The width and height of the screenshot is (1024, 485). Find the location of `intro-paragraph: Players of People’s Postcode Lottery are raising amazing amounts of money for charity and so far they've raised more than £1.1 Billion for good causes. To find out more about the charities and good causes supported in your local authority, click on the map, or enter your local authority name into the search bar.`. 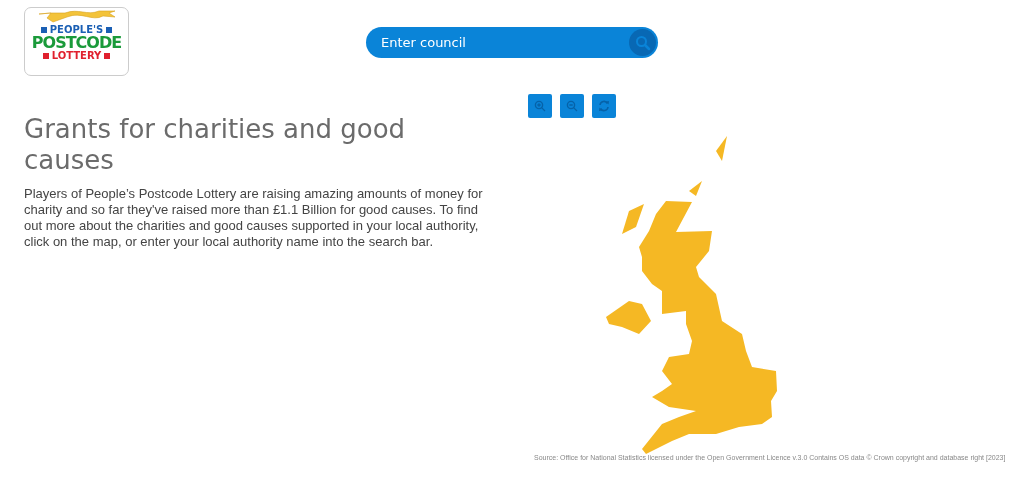

intro-paragraph: Players of People’s Postcode Lottery are raising amazing amounts of money for charity and so far they've raised more than £1.1 Billion for good causes. To find out more about the charities and good causes supported in your local authority, click on the map, or enter your local authority name into the search bar. is located at coordinates (254, 218).